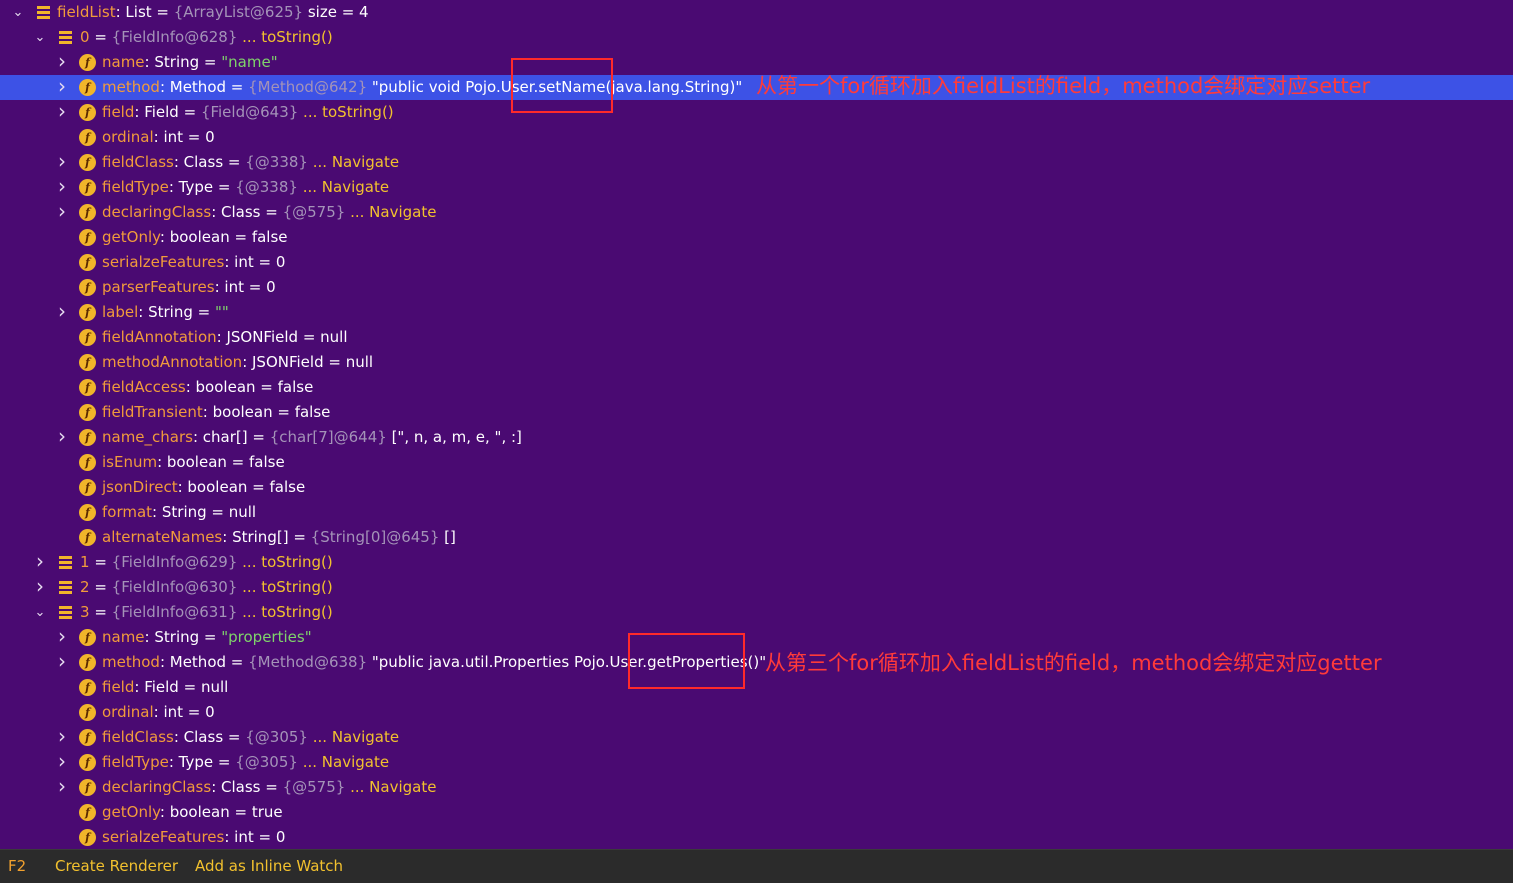 This screenshot has width=1513, height=883. Describe the element at coordinates (116, 866) in the screenshot. I see `create-renderer-link: Create Renderer` at that location.